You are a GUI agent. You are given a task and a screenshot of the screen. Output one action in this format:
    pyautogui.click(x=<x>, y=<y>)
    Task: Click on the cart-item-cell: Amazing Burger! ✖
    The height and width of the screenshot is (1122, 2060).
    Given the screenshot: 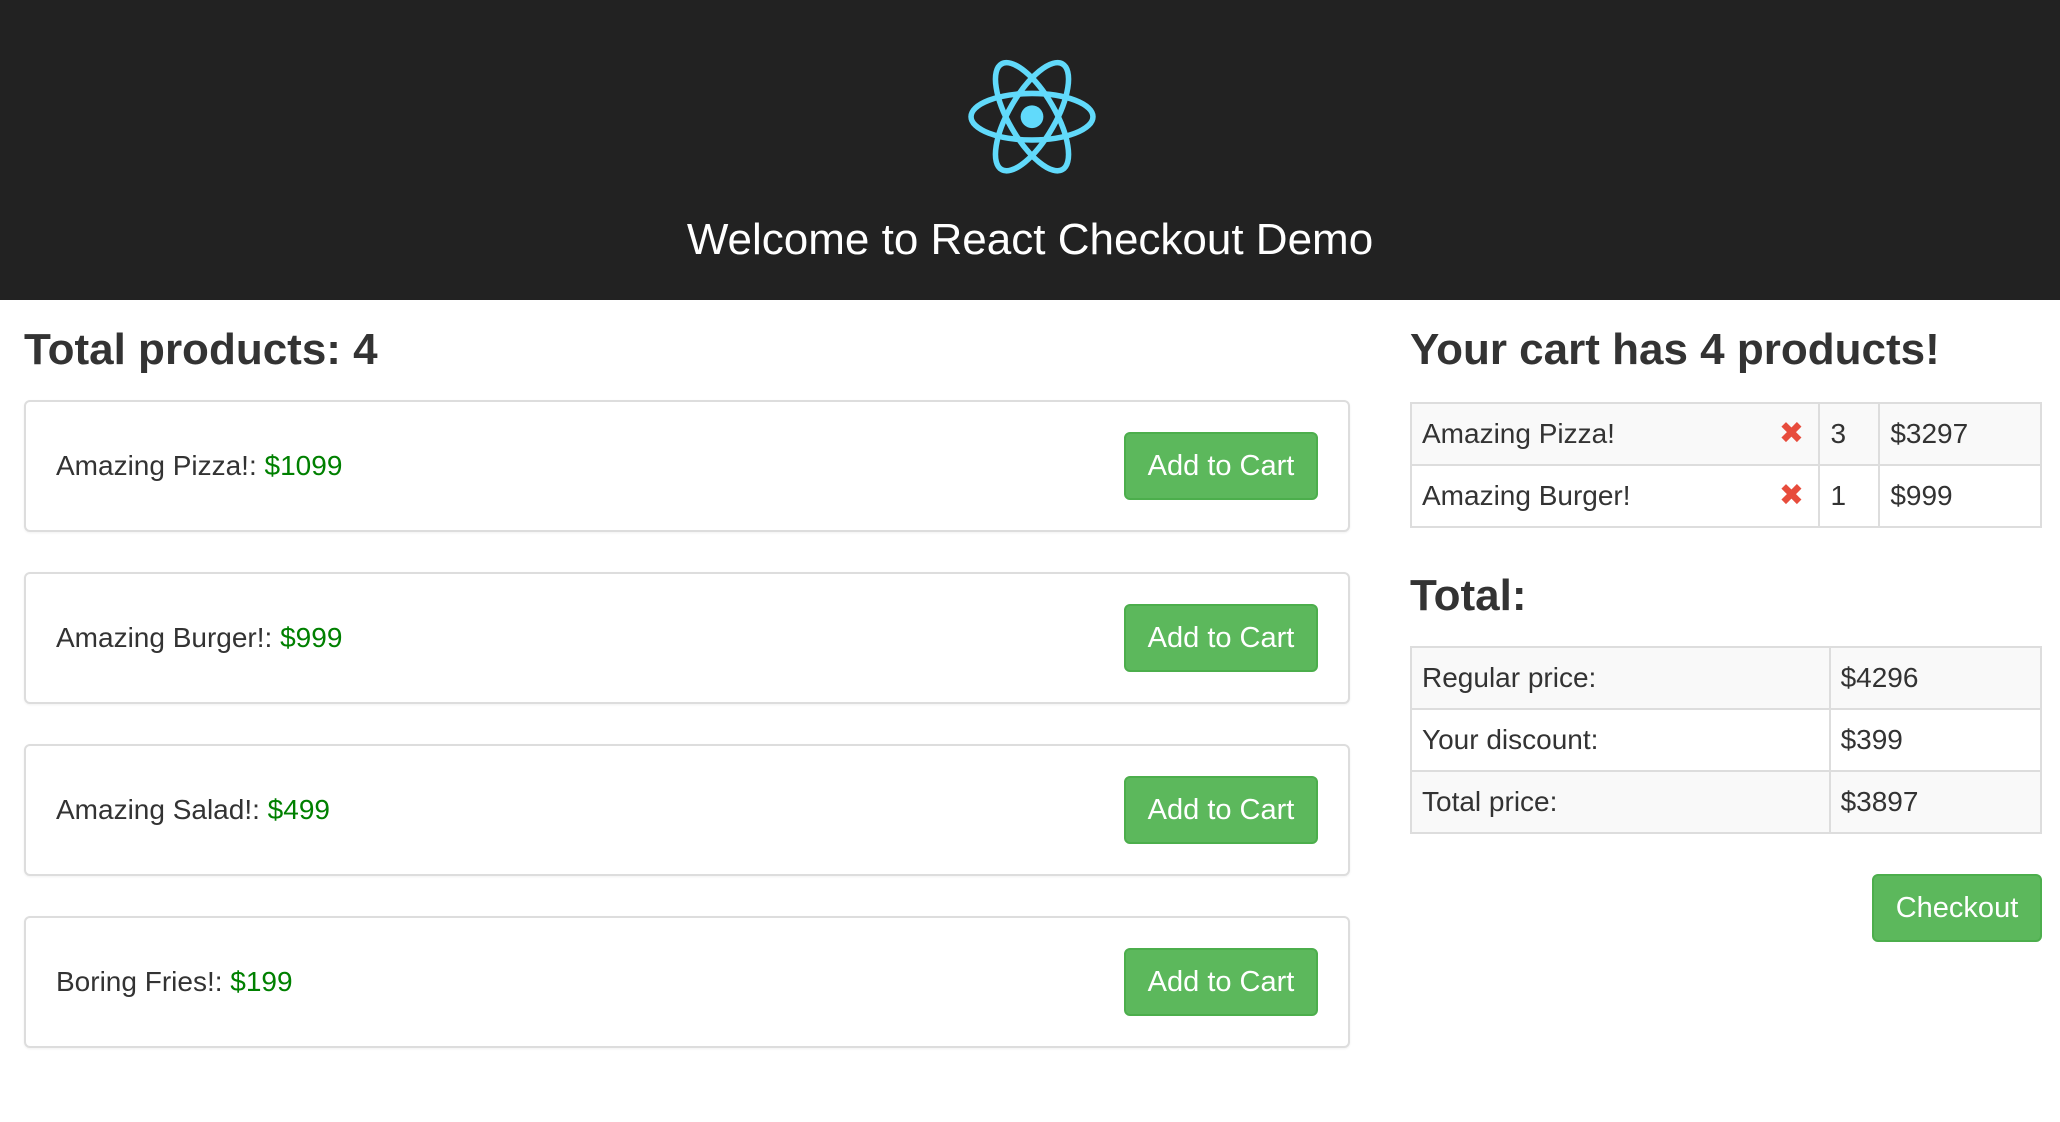 What is the action you would take?
    pyautogui.click(x=1615, y=496)
    